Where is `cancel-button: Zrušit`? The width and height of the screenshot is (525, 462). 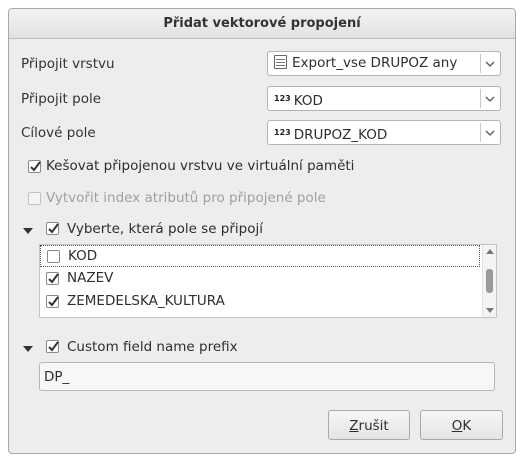 cancel-button: Zrušit is located at coordinates (369, 425).